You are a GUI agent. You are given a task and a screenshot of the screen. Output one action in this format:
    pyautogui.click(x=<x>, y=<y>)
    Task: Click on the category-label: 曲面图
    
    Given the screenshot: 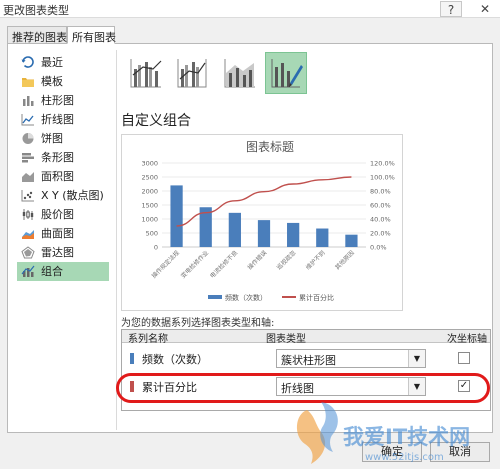 What is the action you would take?
    pyautogui.click(x=57, y=233)
    